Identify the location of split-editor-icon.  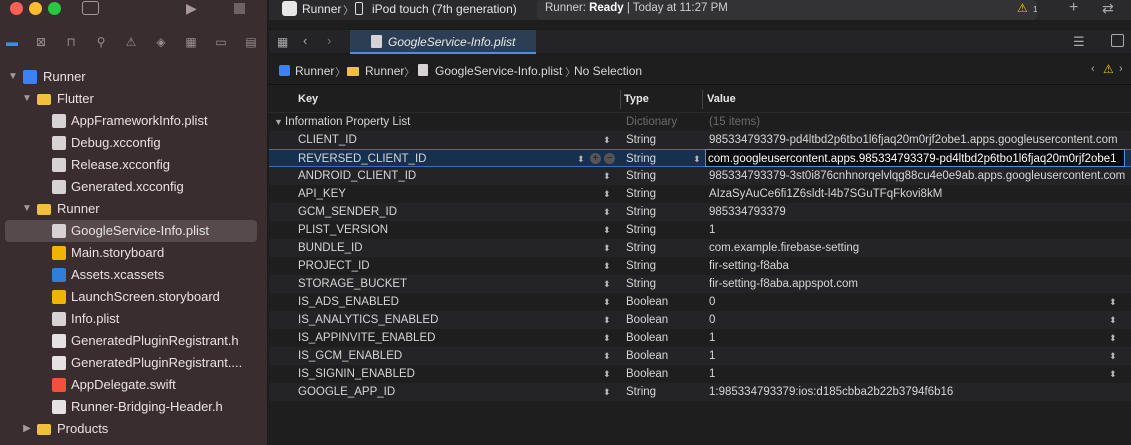
(1117, 40).